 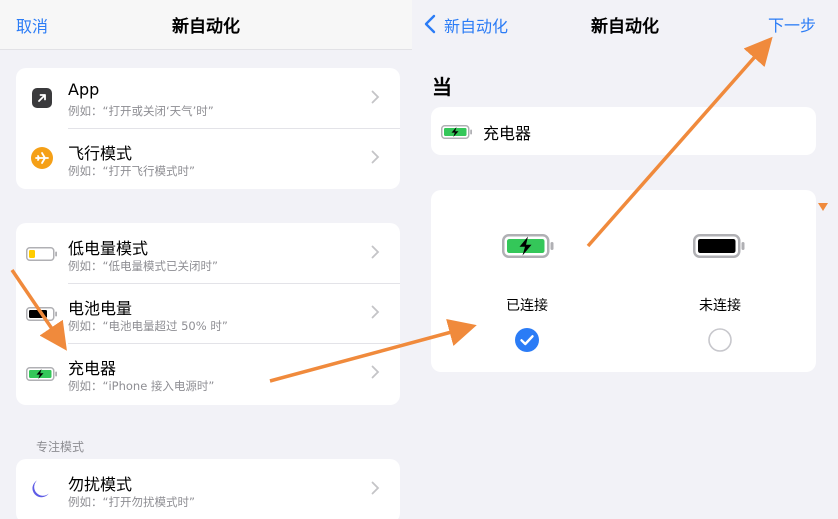 I want to click on section-header-focus: 专注模式, so click(x=60, y=447).